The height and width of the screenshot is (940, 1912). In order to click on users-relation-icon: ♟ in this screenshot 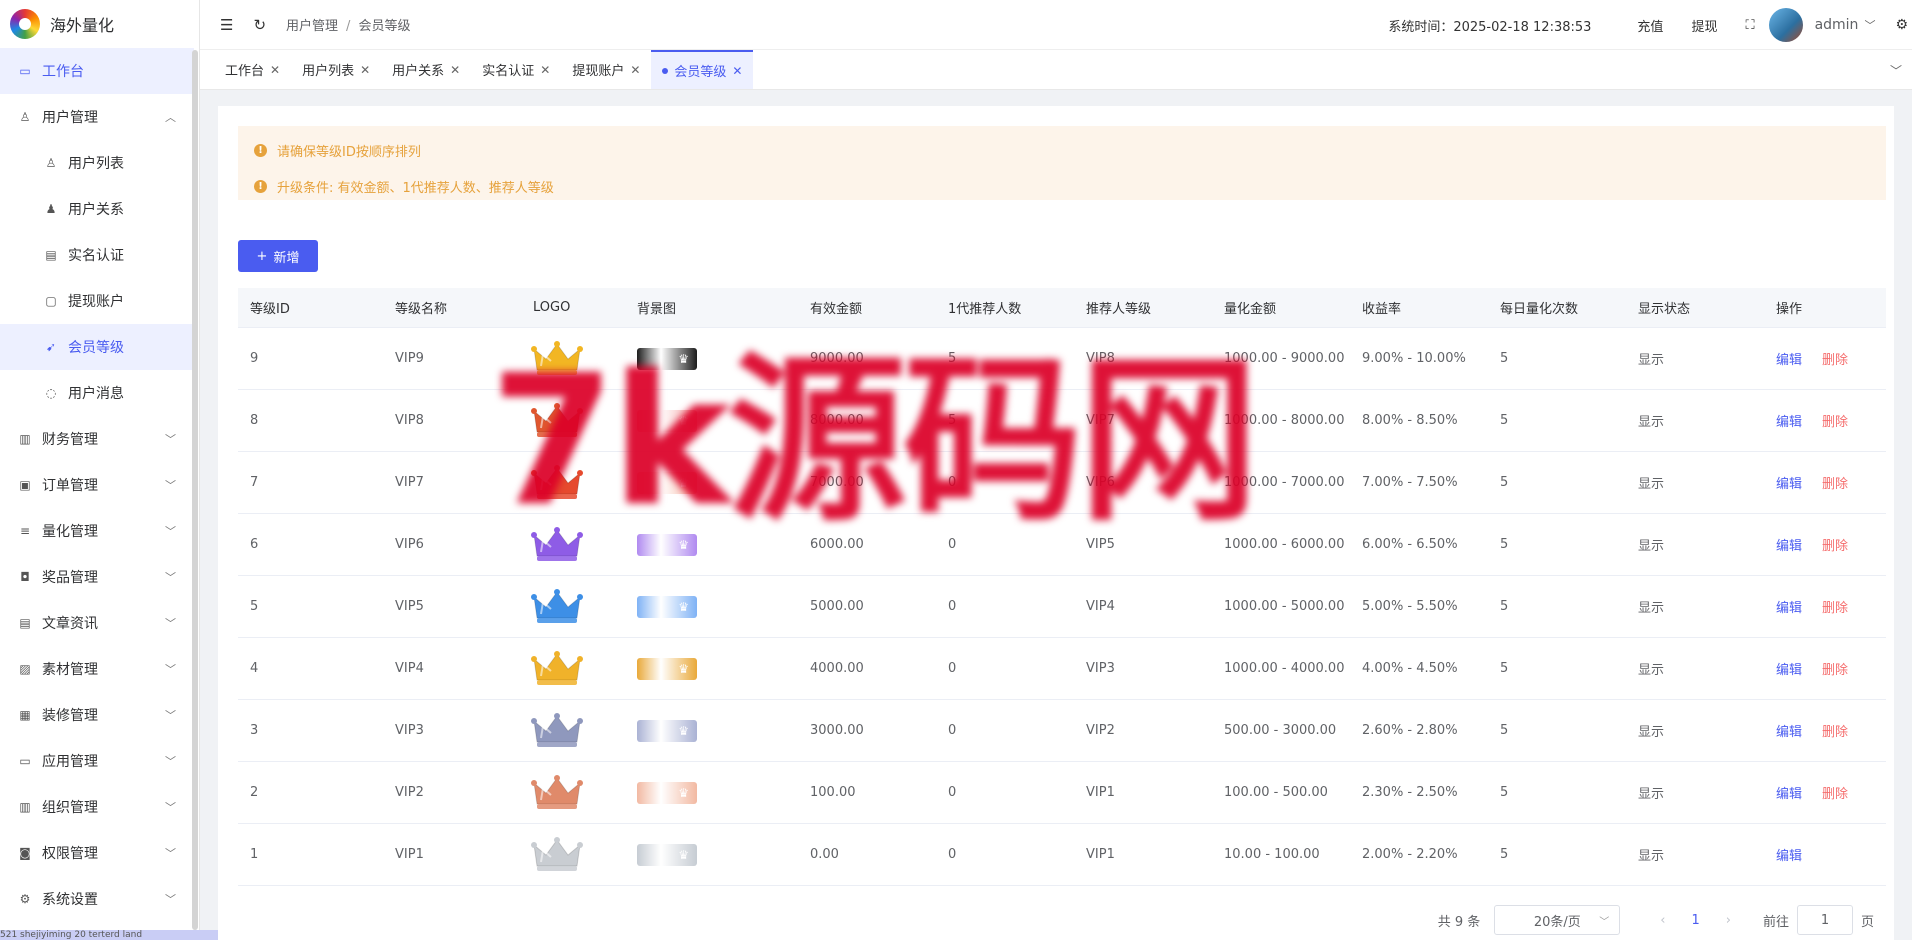, I will do `click(51, 209)`.